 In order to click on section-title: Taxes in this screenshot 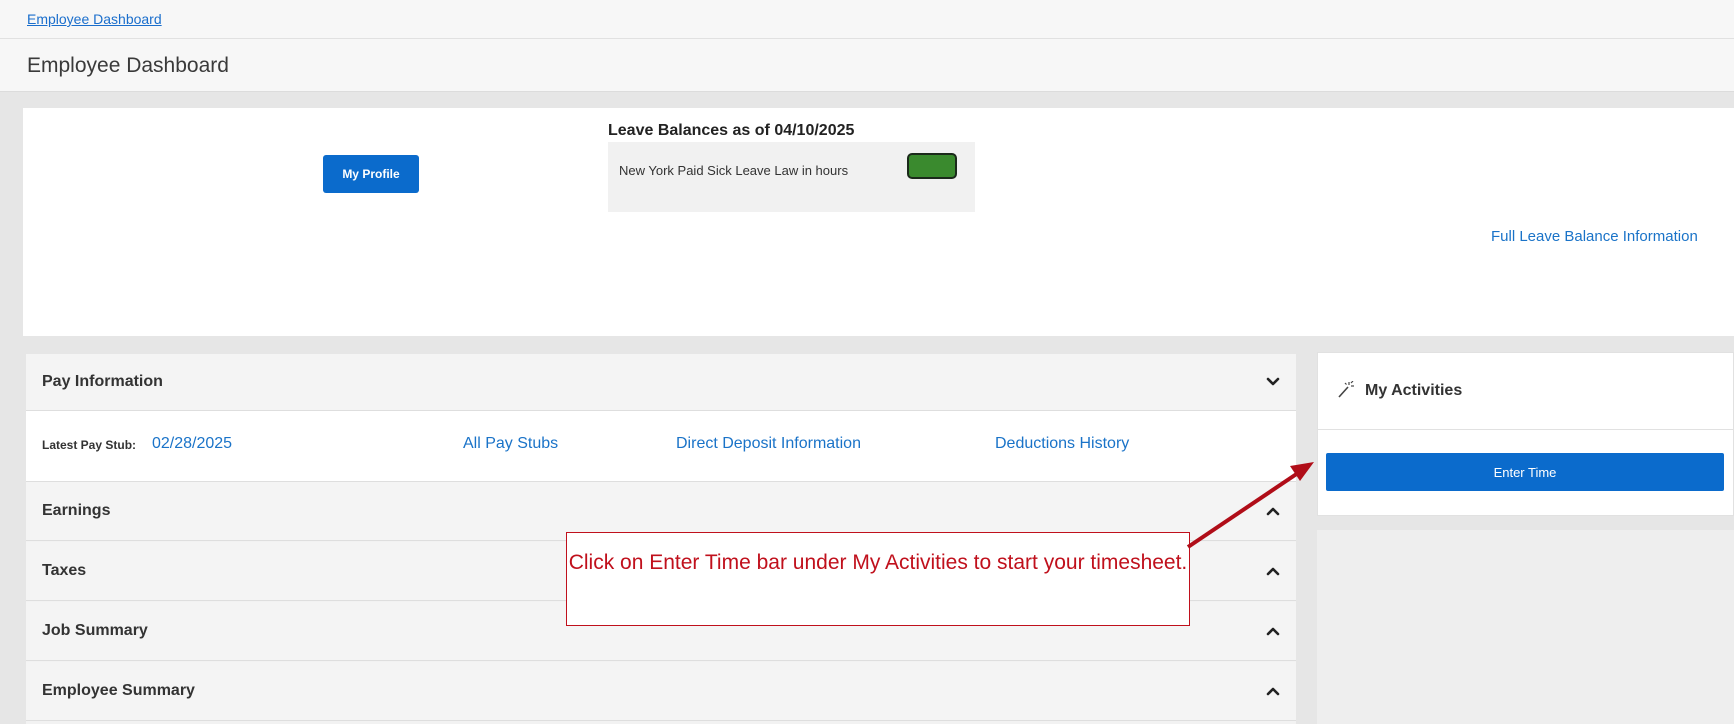, I will do `click(64, 570)`.